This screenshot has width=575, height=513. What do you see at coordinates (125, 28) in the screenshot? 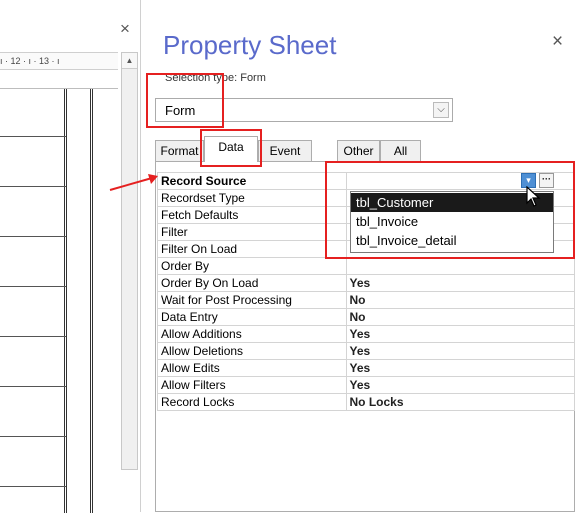
I see `close-design-pane-icon: ×` at bounding box center [125, 28].